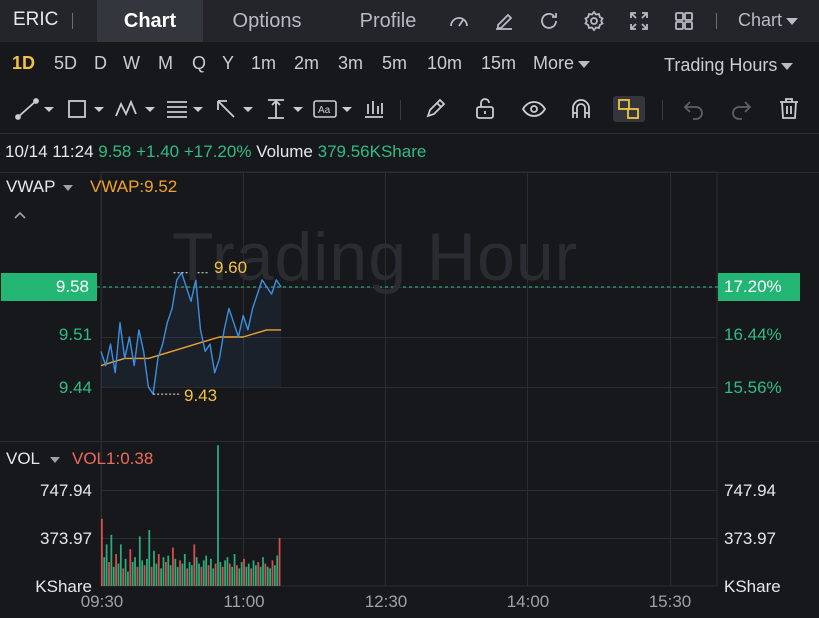 This screenshot has width=819, height=618. Describe the element at coordinates (49, 287) in the screenshot. I see `current-price-tag: 9.58` at that location.